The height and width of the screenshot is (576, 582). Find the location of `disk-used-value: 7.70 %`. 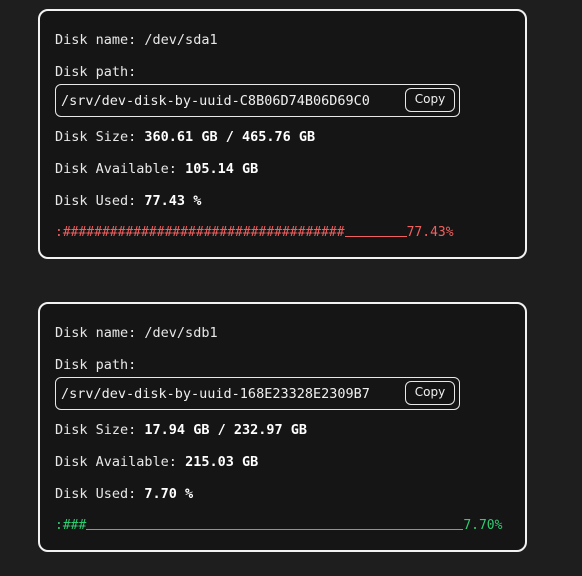

disk-used-value: 7.70 % is located at coordinates (169, 494).